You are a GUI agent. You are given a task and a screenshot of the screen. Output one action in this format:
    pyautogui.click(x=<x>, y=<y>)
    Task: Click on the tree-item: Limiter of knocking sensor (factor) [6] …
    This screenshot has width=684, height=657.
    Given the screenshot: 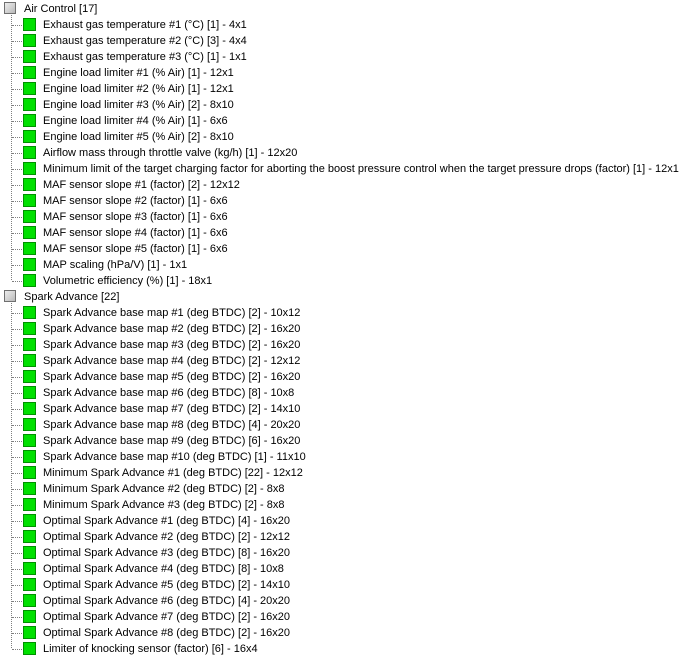 What is the action you would take?
    pyautogui.click(x=342, y=649)
    